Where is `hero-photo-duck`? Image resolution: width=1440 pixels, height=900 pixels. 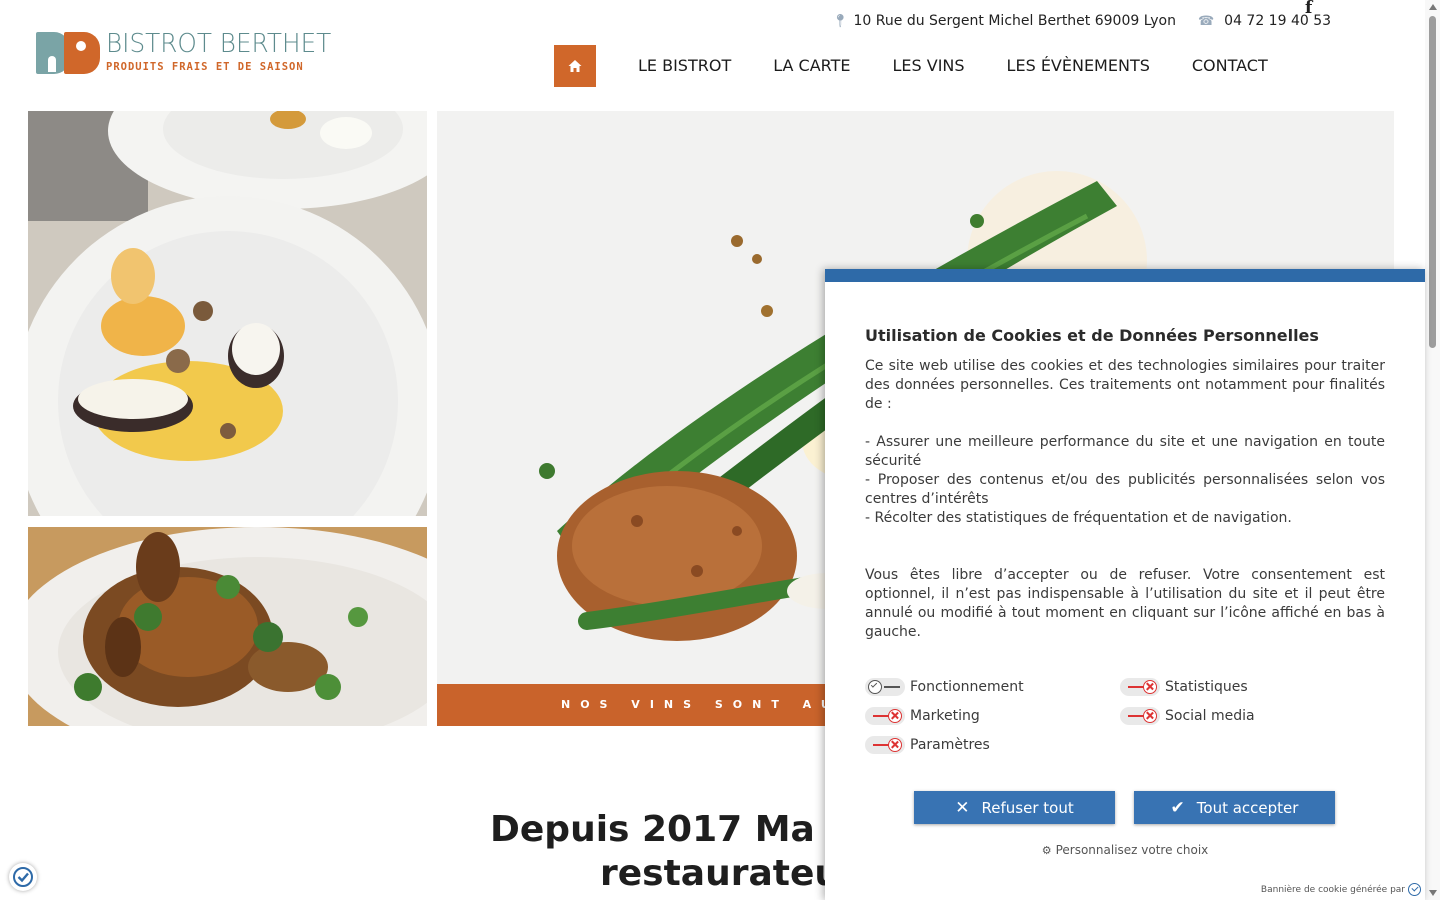
hero-photo-duck is located at coordinates (227, 626).